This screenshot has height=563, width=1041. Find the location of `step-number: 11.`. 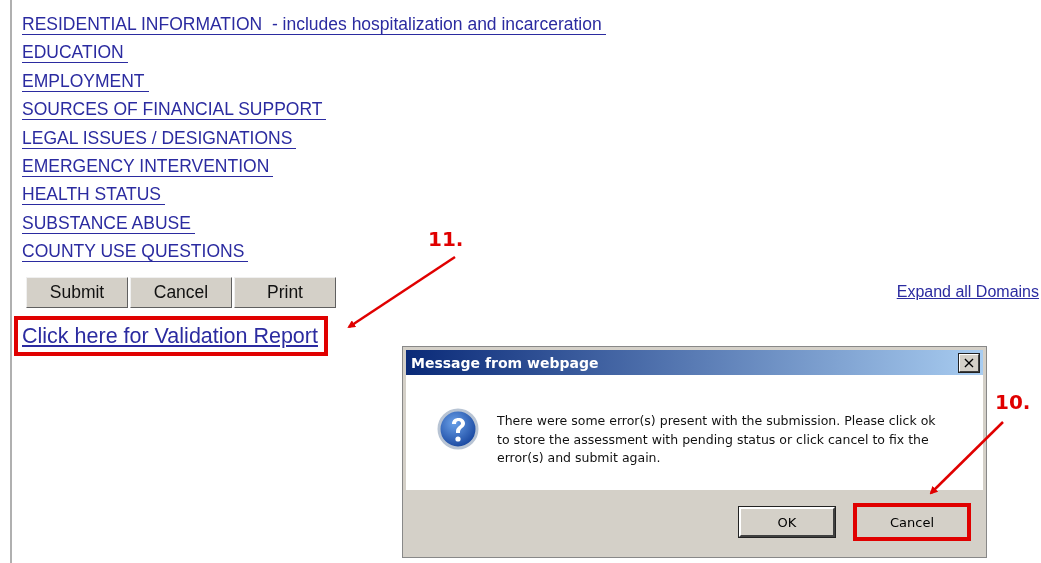

step-number: 11. is located at coordinates (446, 239).